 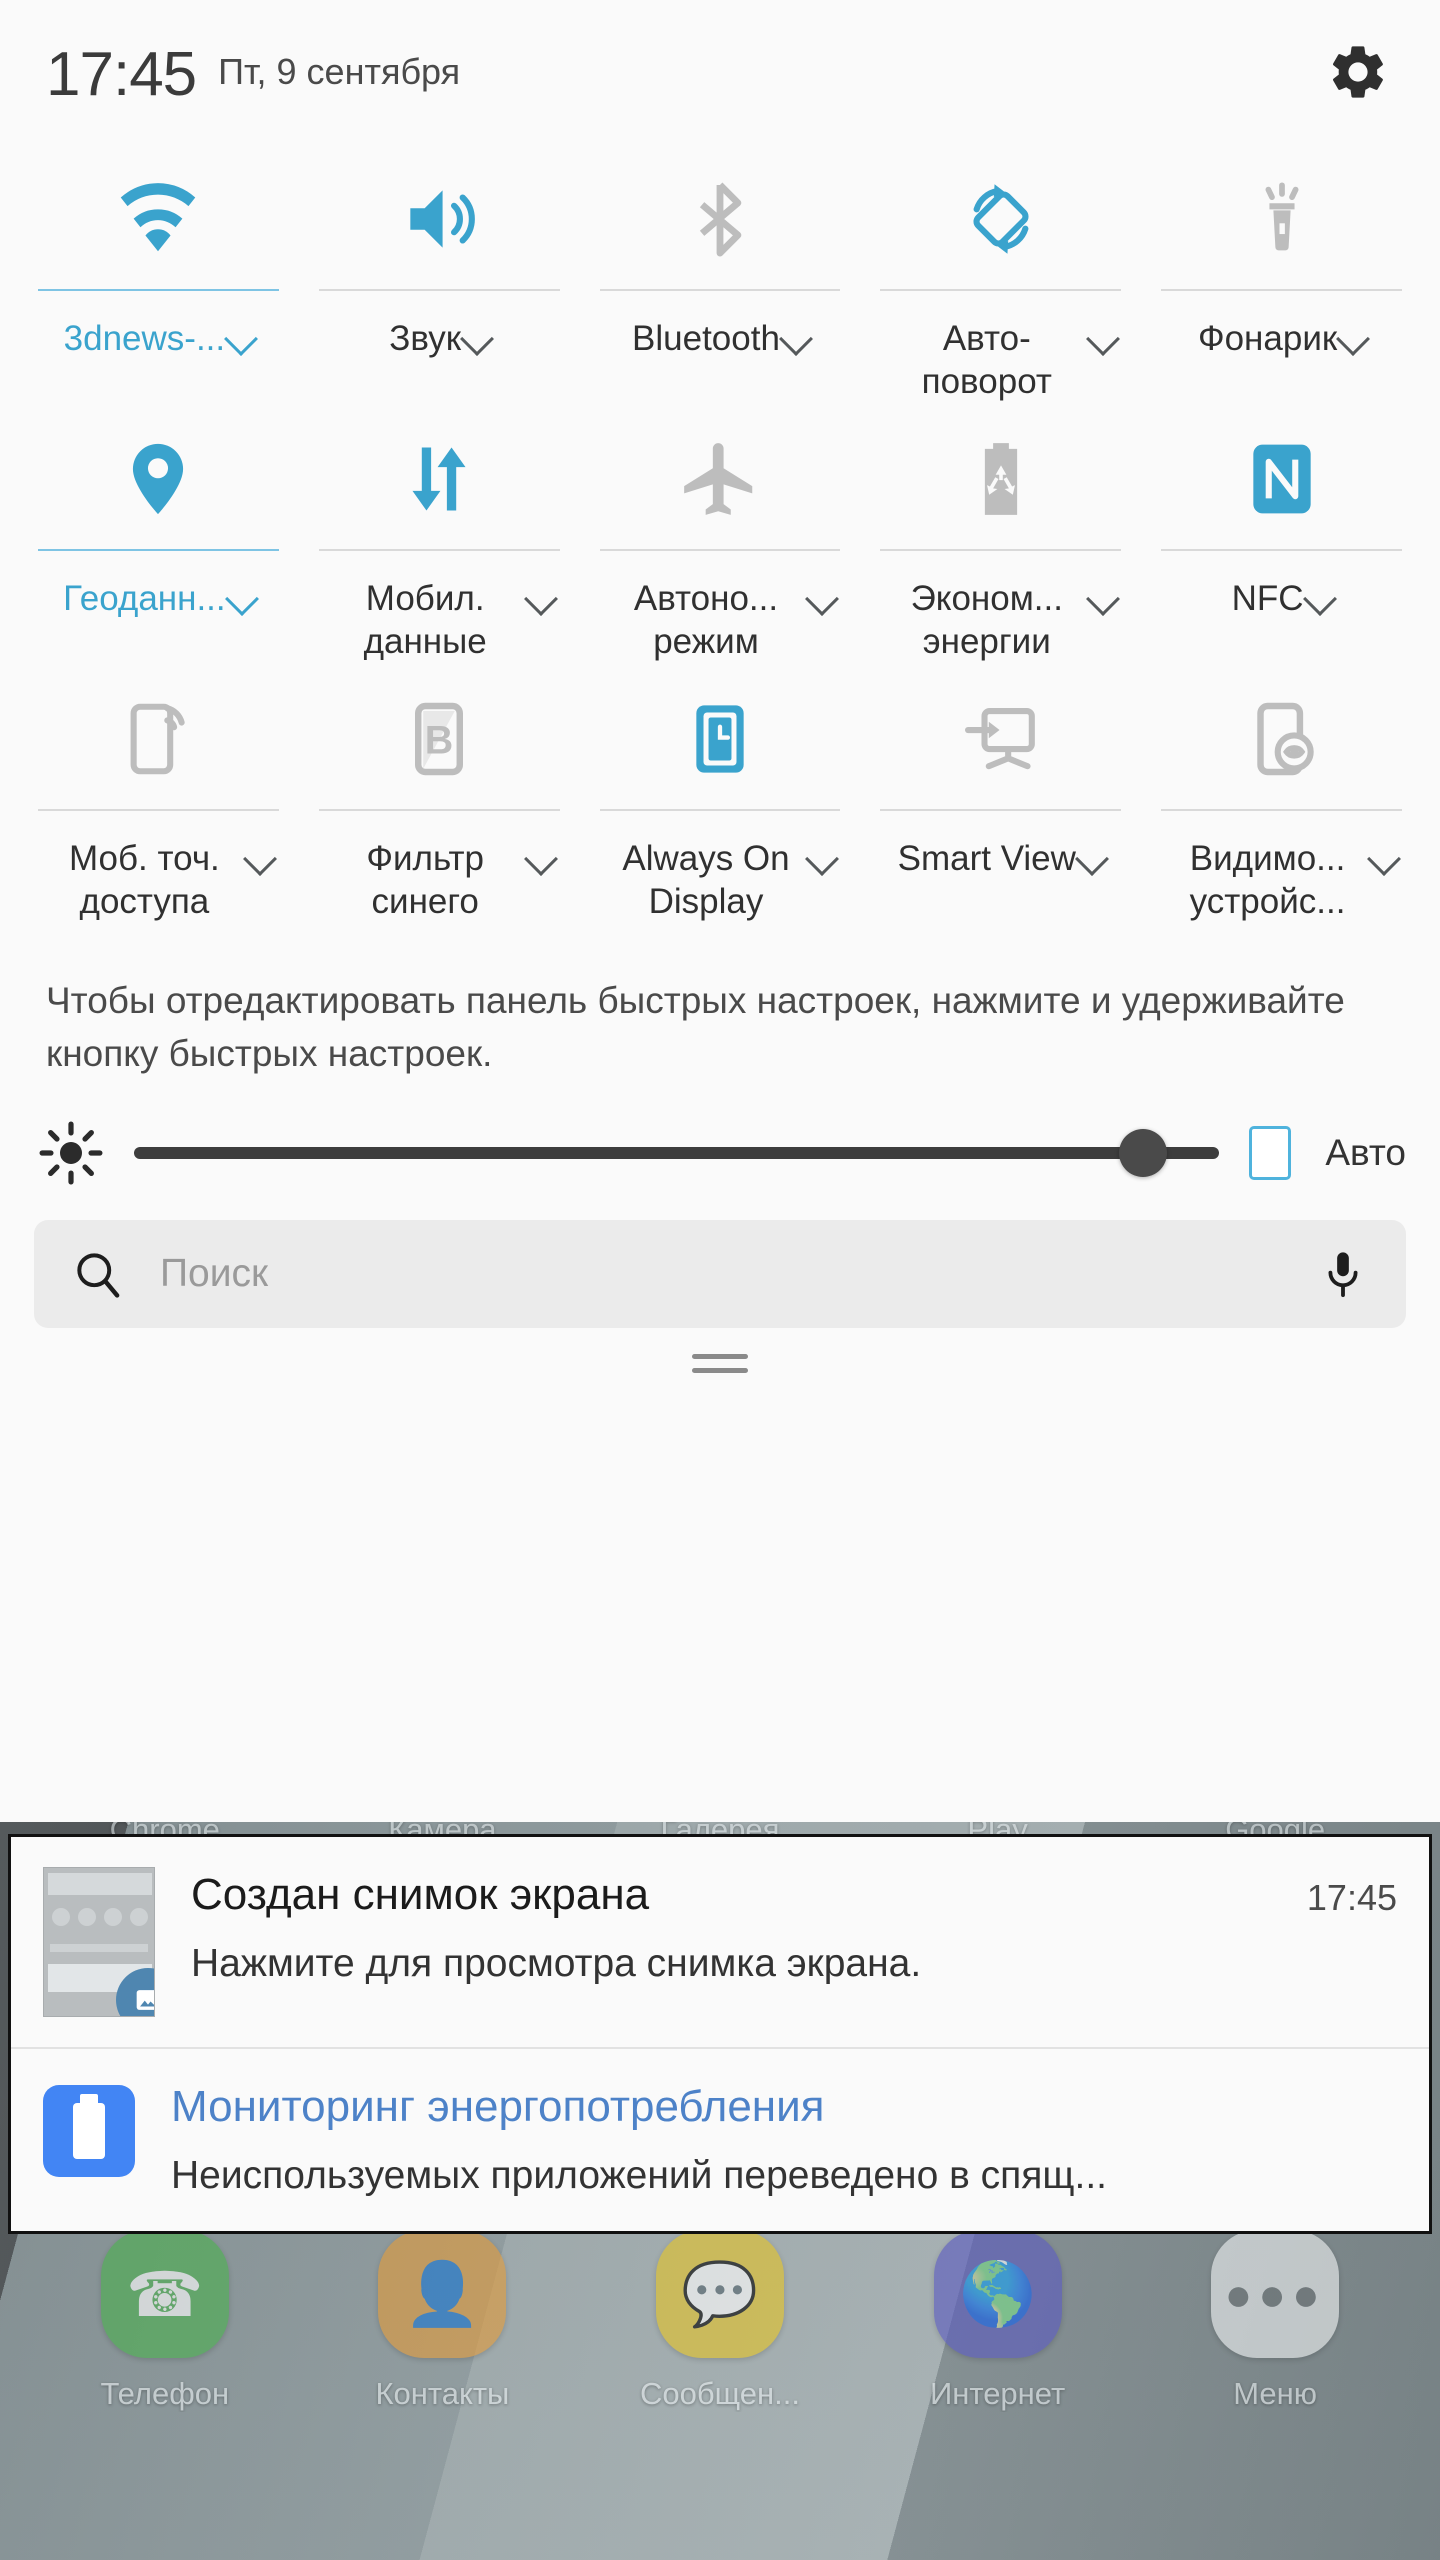 I want to click on search-container: Поиск, so click(x=720, y=1257).